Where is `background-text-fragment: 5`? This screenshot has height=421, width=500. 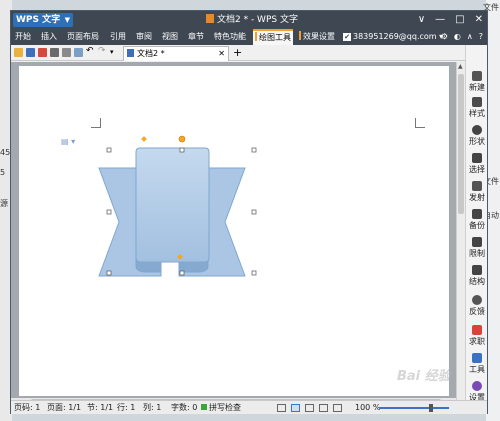
background-text-fragment: 5 is located at coordinates (3, 172).